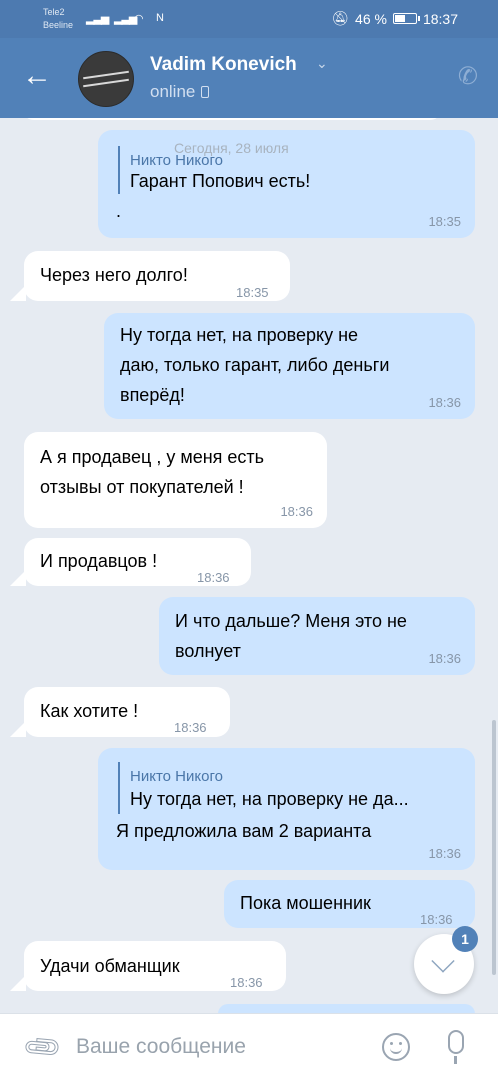 The width and height of the screenshot is (498, 1080). What do you see at coordinates (239, 335) in the screenshot?
I see `message-line: Ну тогда нет, на проверку не` at bounding box center [239, 335].